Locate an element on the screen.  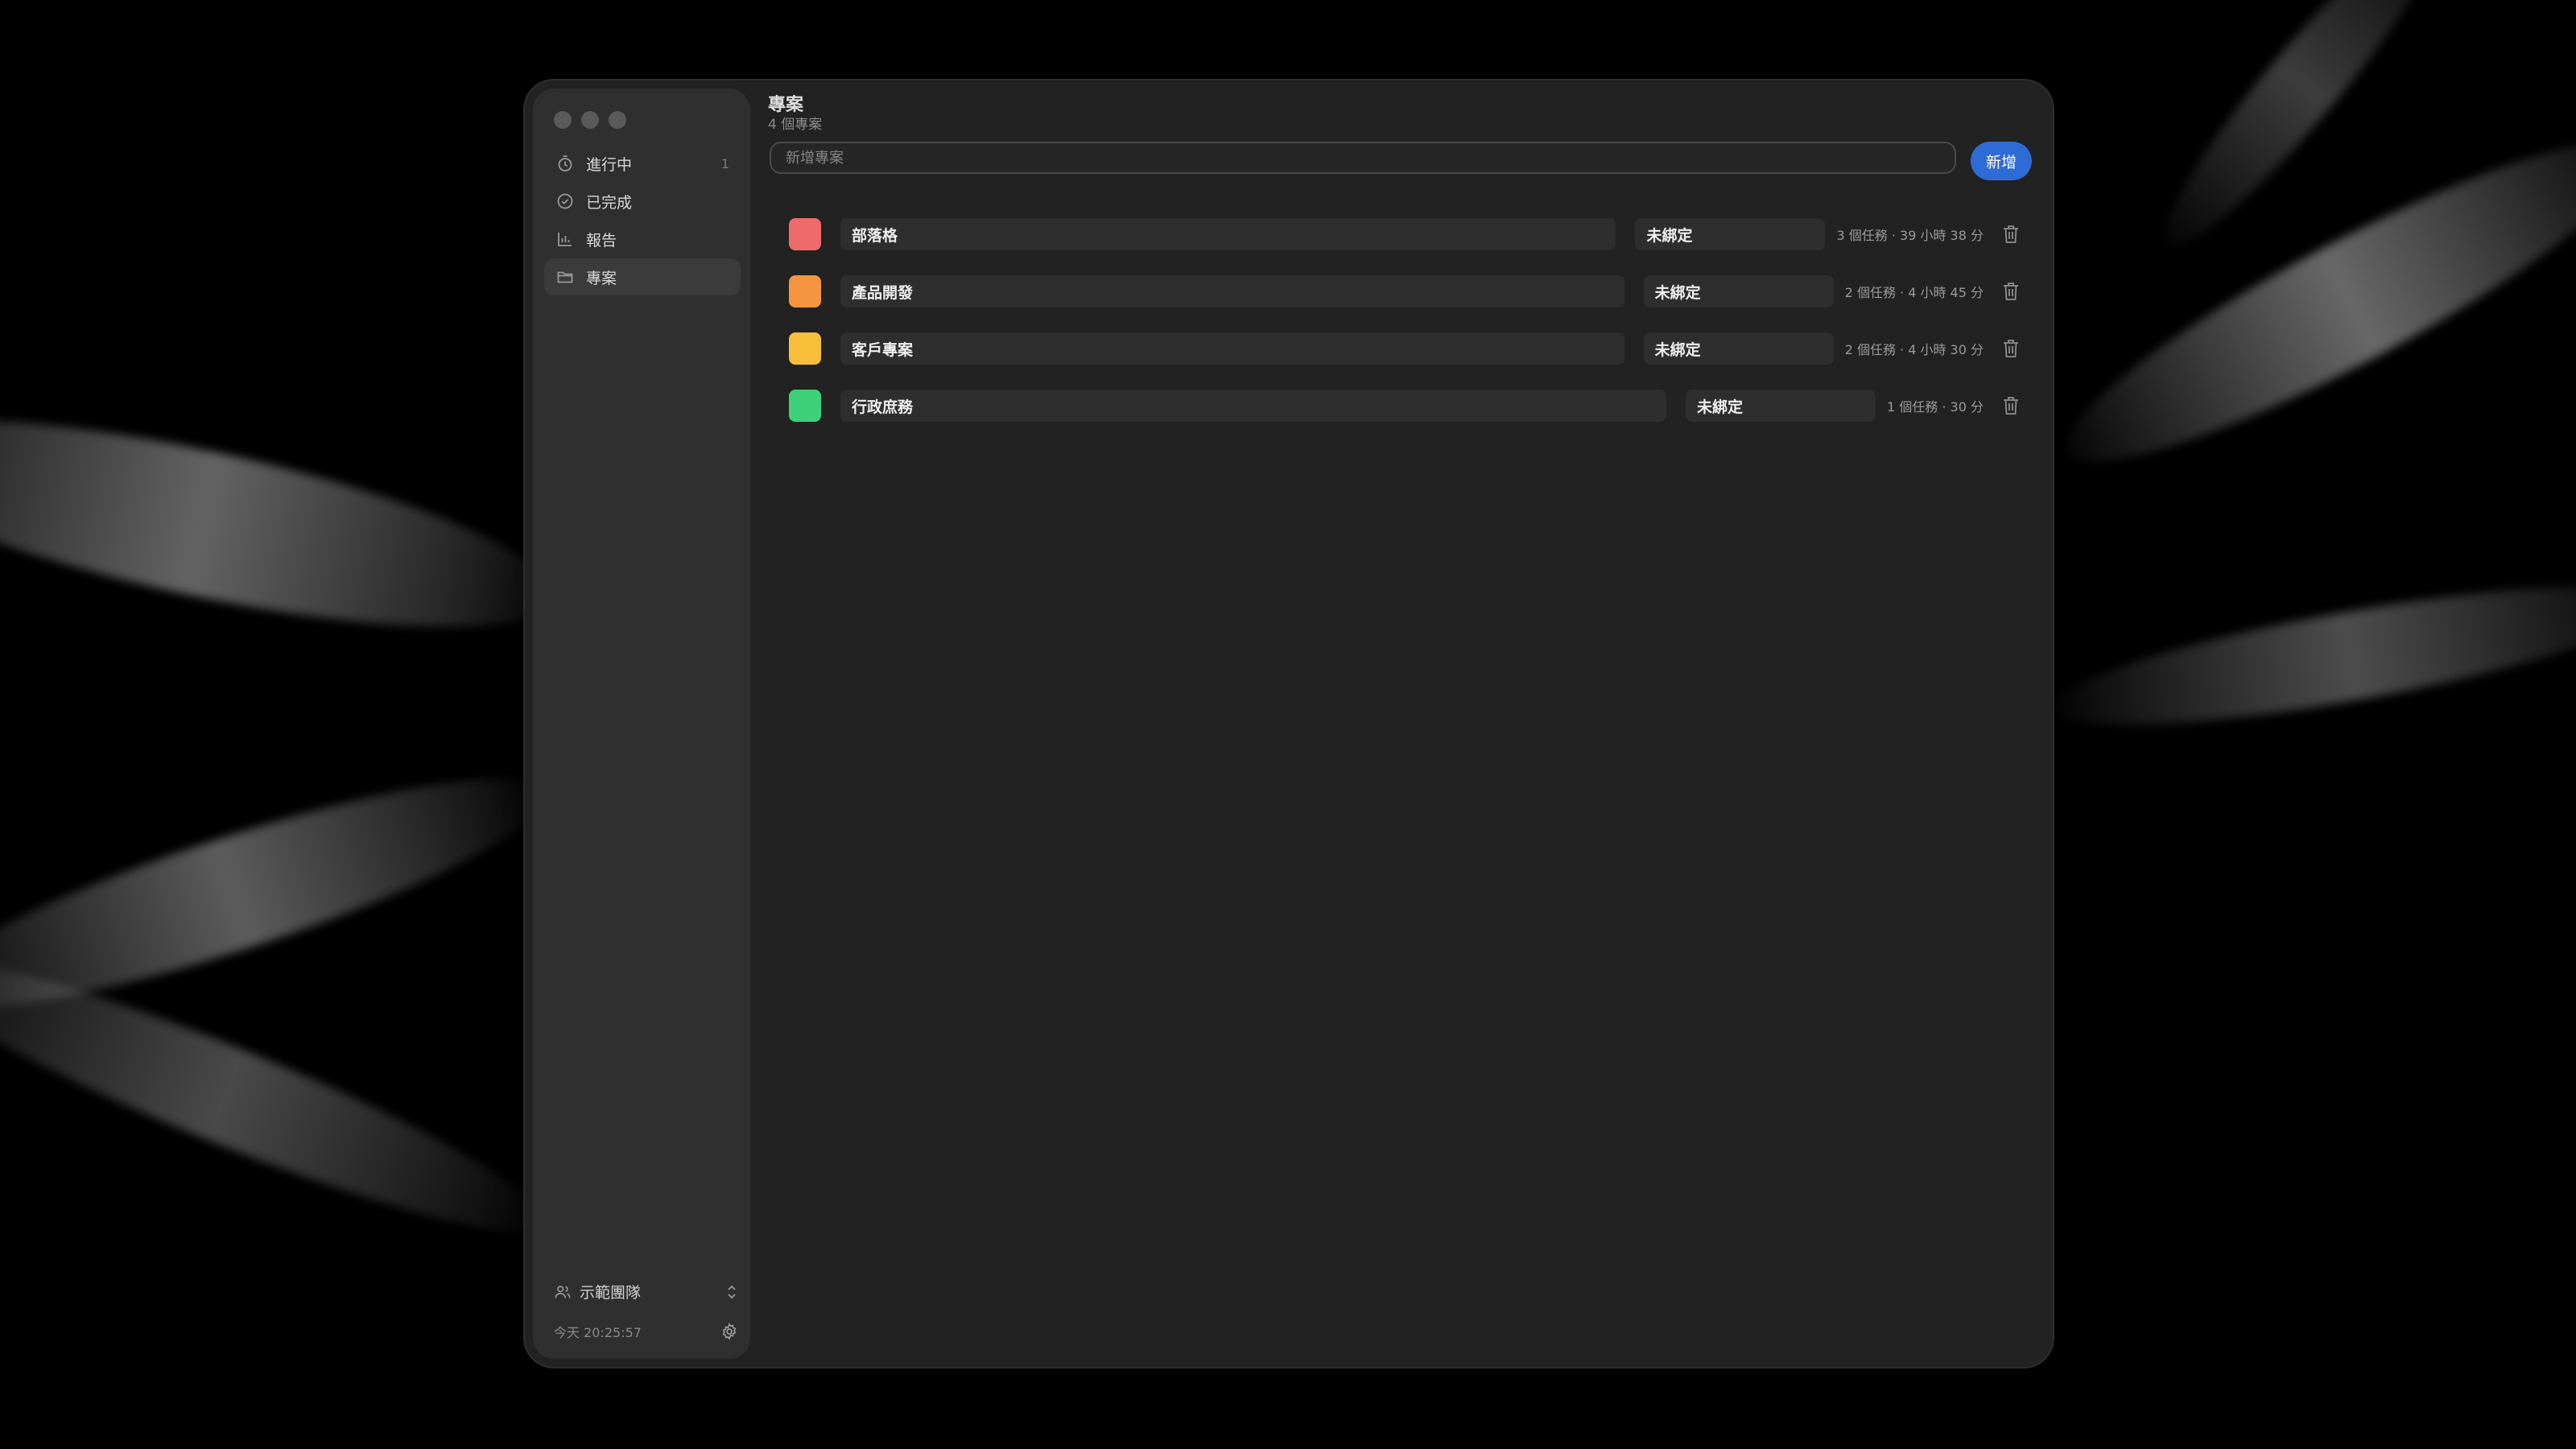
project-name-field: 客戶專案 is located at coordinates (1232, 348).